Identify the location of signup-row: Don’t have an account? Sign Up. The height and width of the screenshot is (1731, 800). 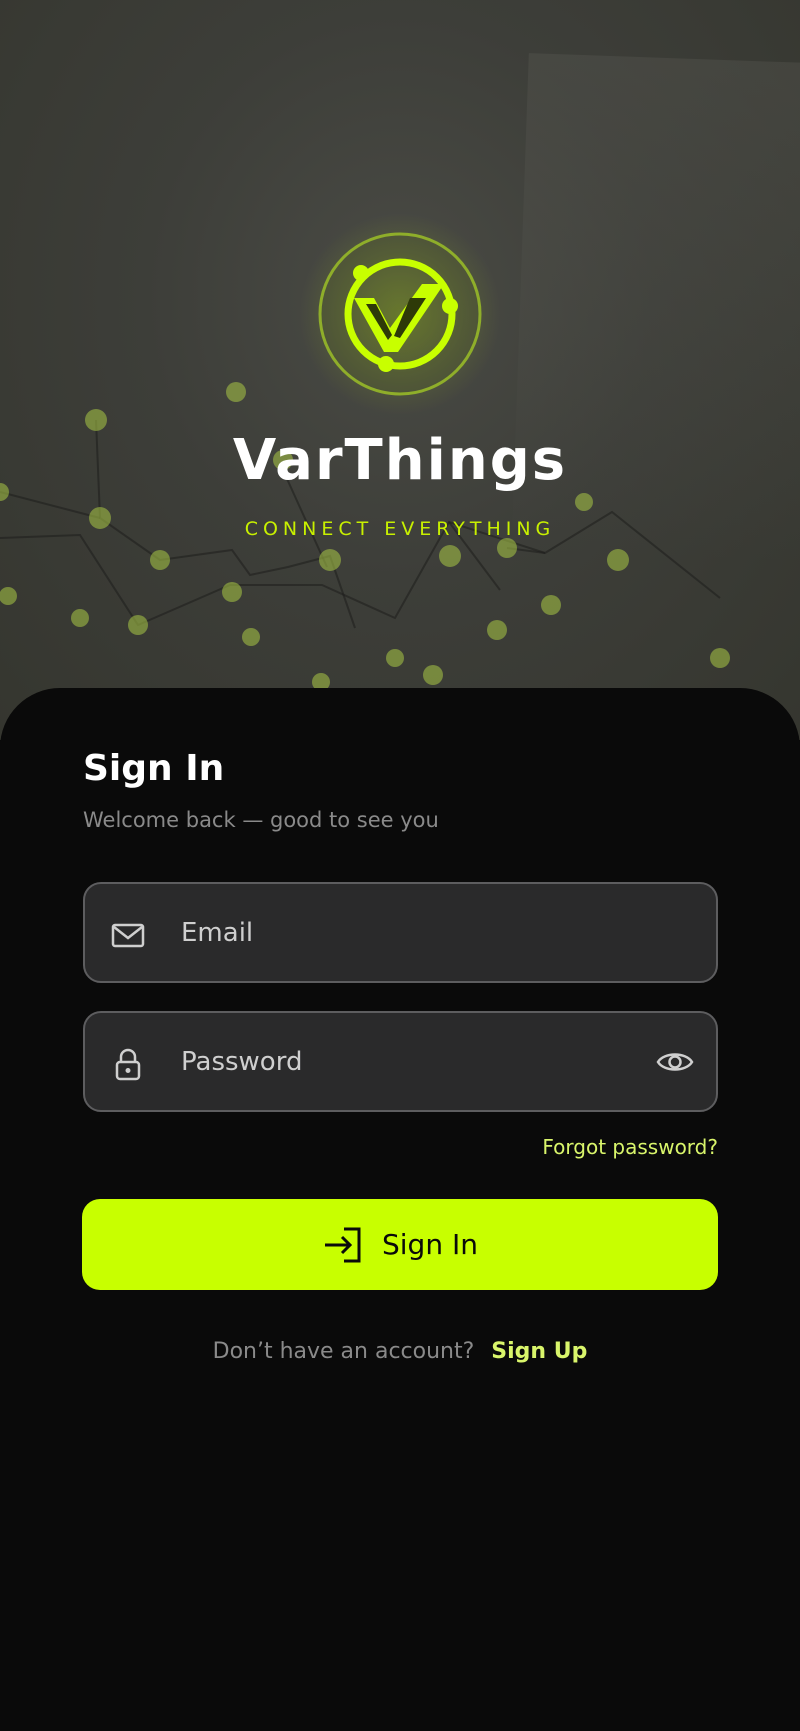
(400, 1351).